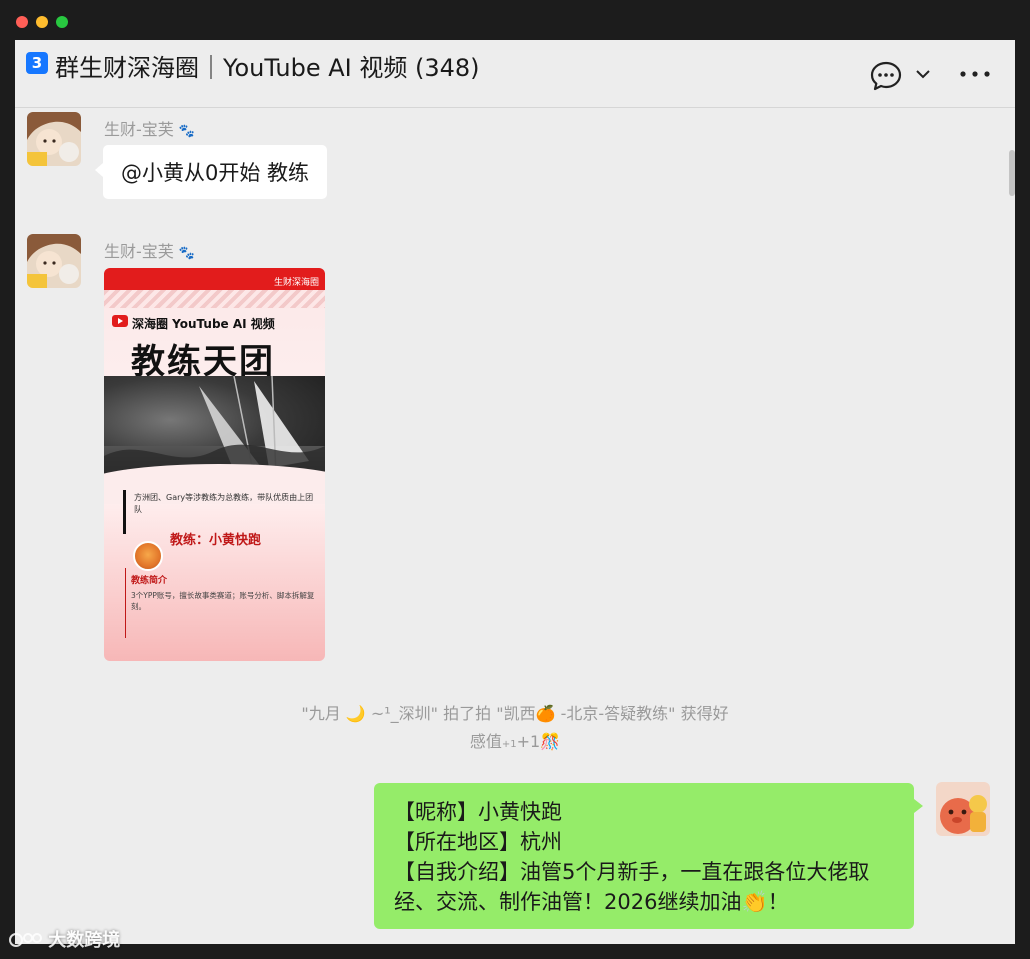  Describe the element at coordinates (203, 324) in the screenshot. I see `poster-subtitle: 深海圈 YouTube AI 视频` at that location.